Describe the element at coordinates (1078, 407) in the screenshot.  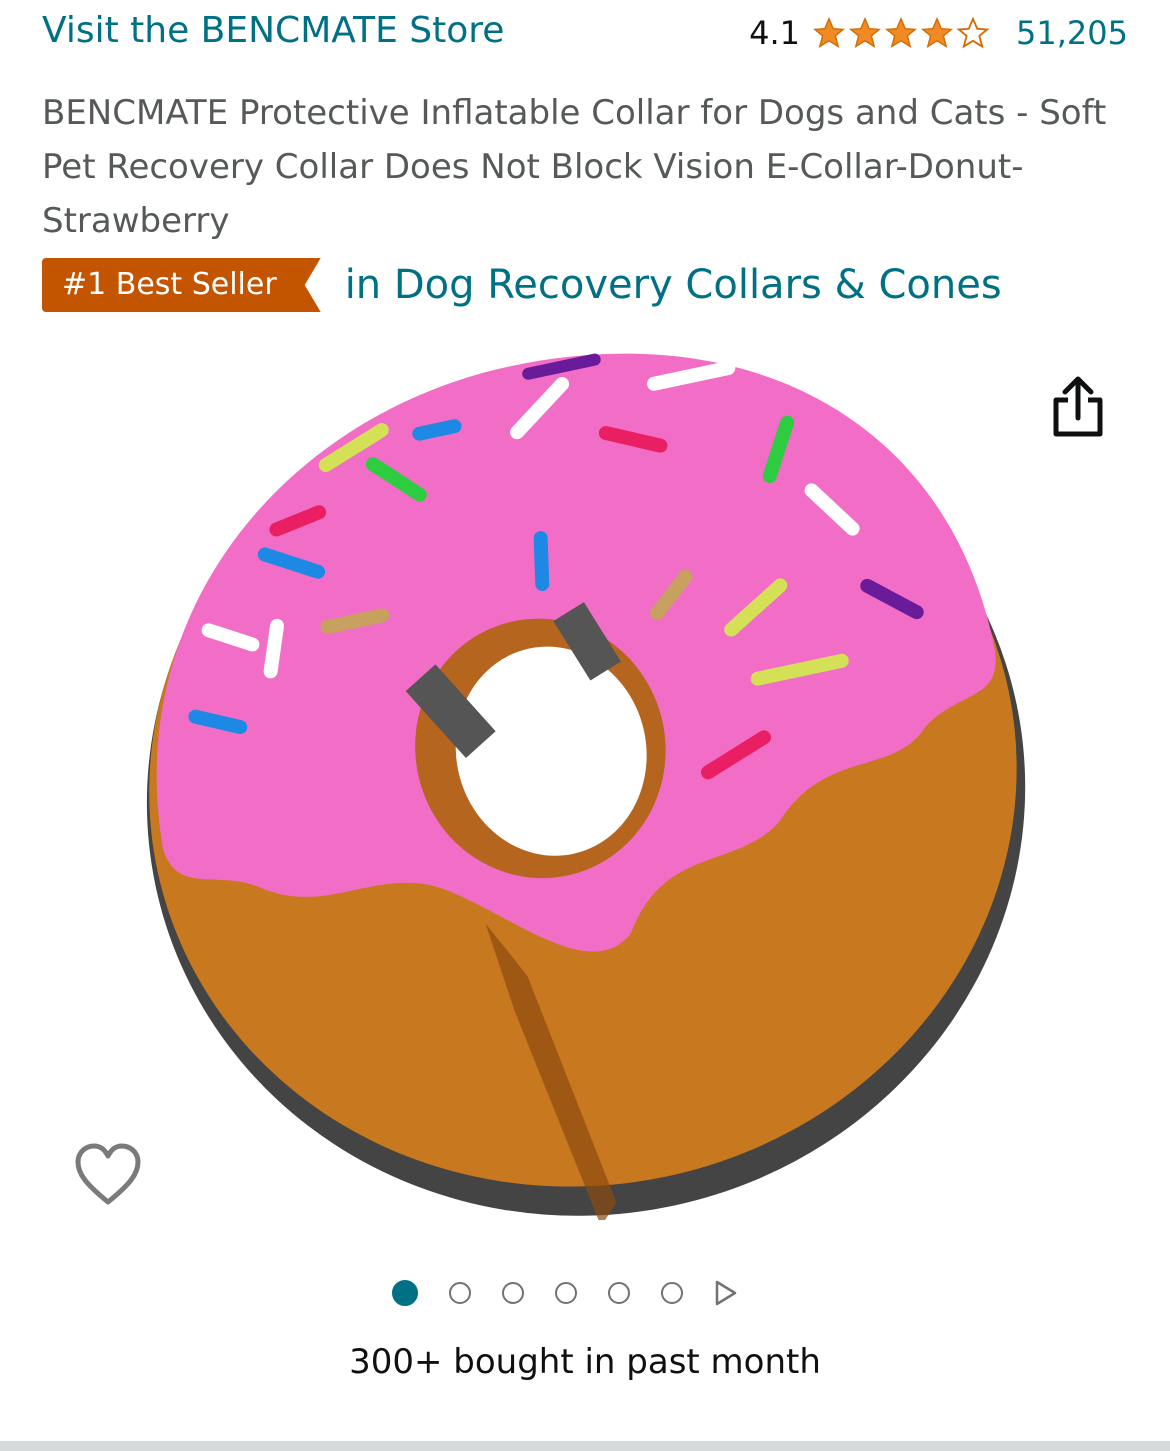
I see `share-icon` at that location.